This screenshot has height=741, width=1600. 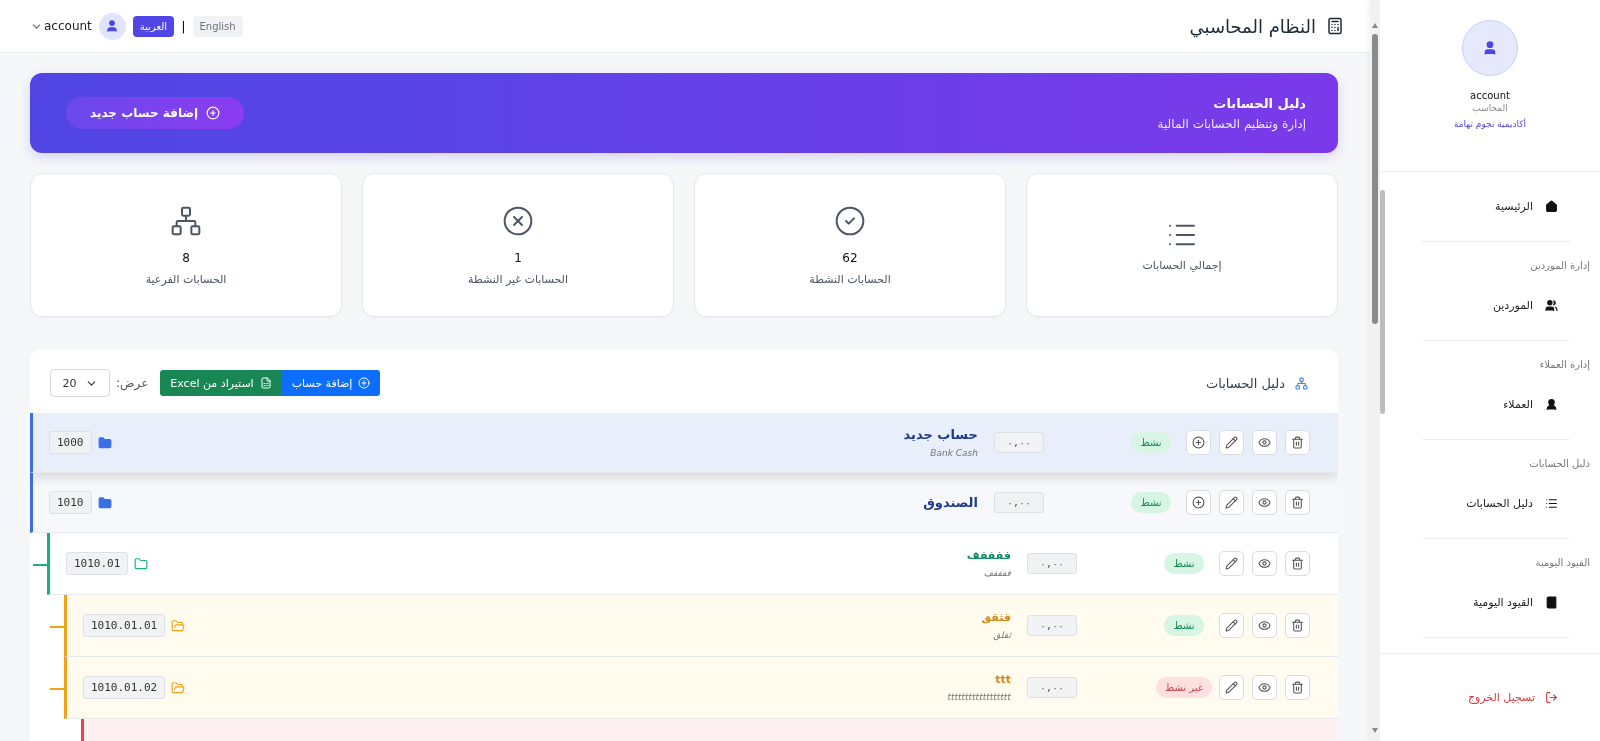 I want to click on page-size-select: 20, so click(x=80, y=383).